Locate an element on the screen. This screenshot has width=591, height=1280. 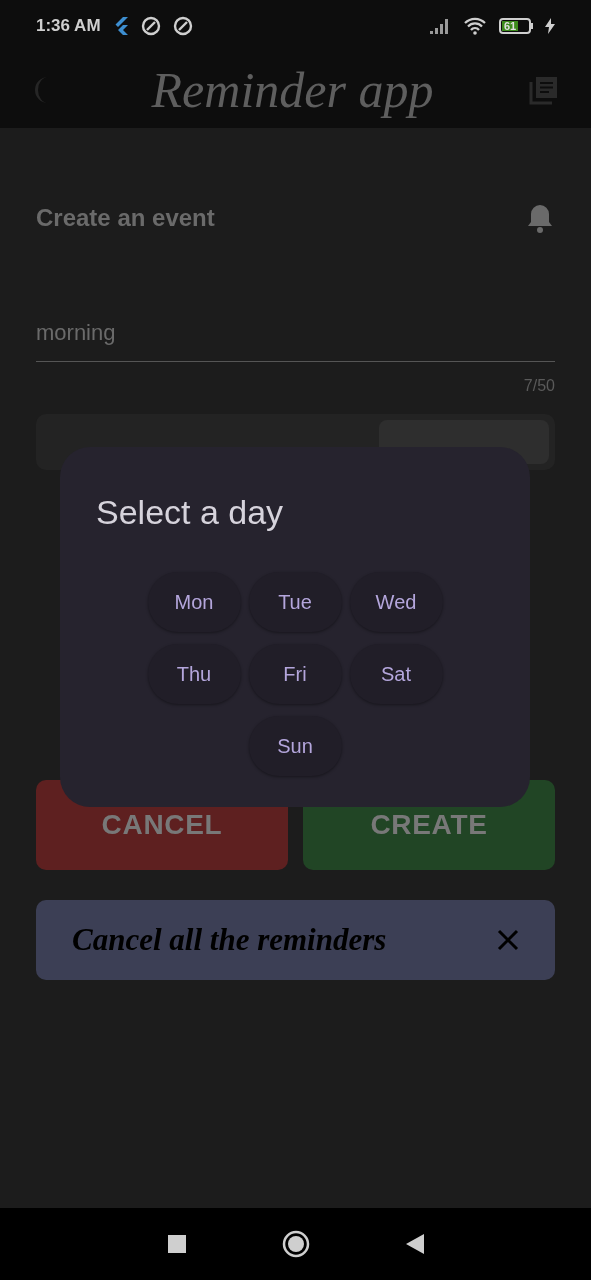
dialog-title: Select a day is located at coordinates (190, 512).